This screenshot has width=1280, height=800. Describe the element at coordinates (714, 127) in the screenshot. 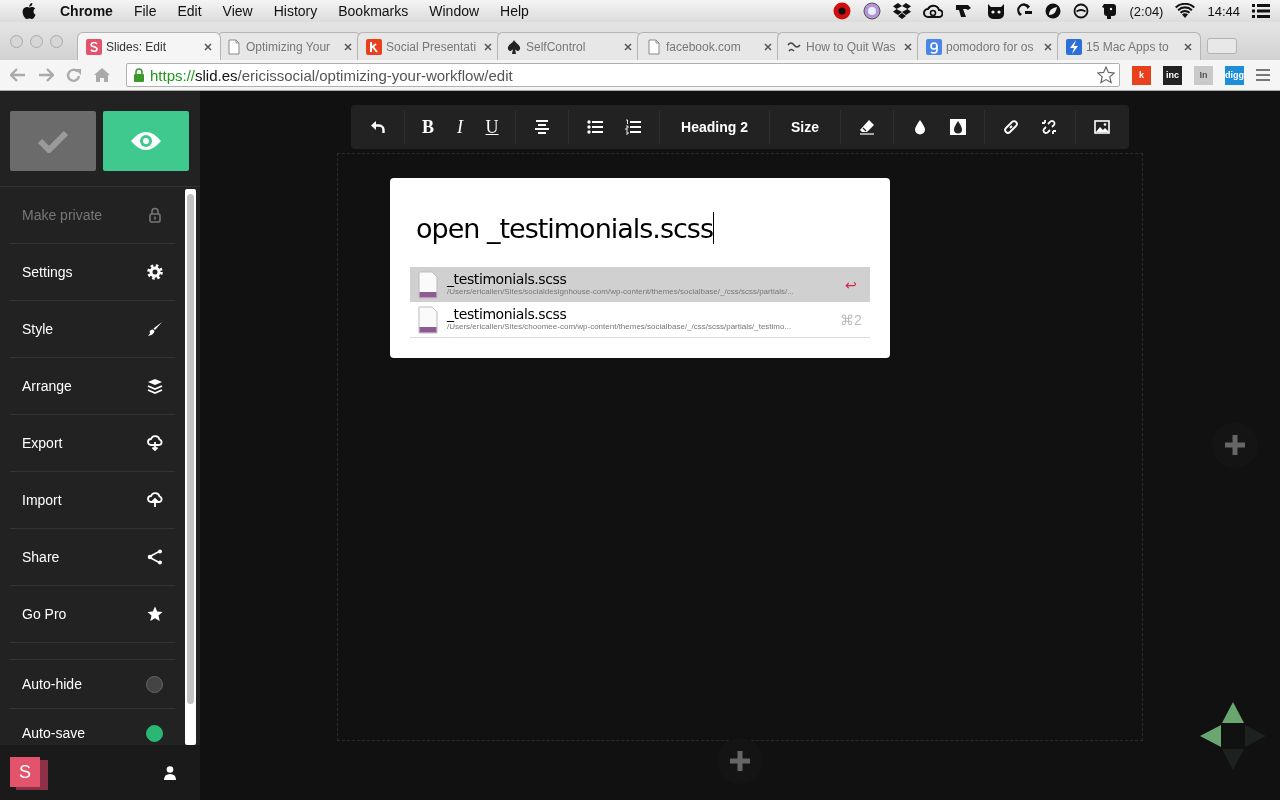

I see `heading-dropdown: Heading 2` at that location.